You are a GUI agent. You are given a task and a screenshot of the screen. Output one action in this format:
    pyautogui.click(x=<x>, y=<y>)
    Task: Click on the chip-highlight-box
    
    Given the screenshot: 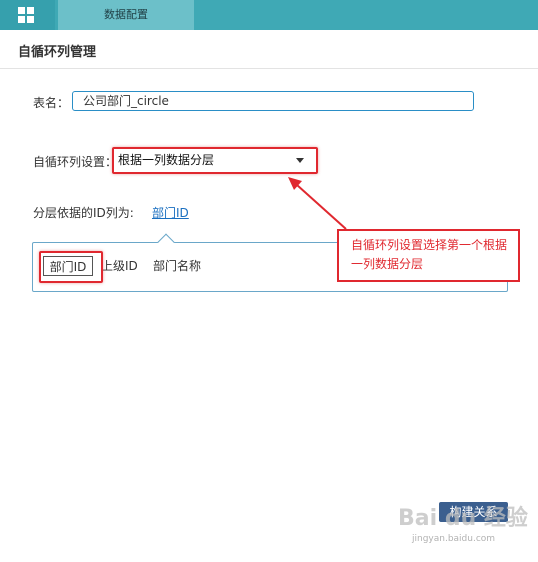 What is the action you would take?
    pyautogui.click(x=71, y=267)
    